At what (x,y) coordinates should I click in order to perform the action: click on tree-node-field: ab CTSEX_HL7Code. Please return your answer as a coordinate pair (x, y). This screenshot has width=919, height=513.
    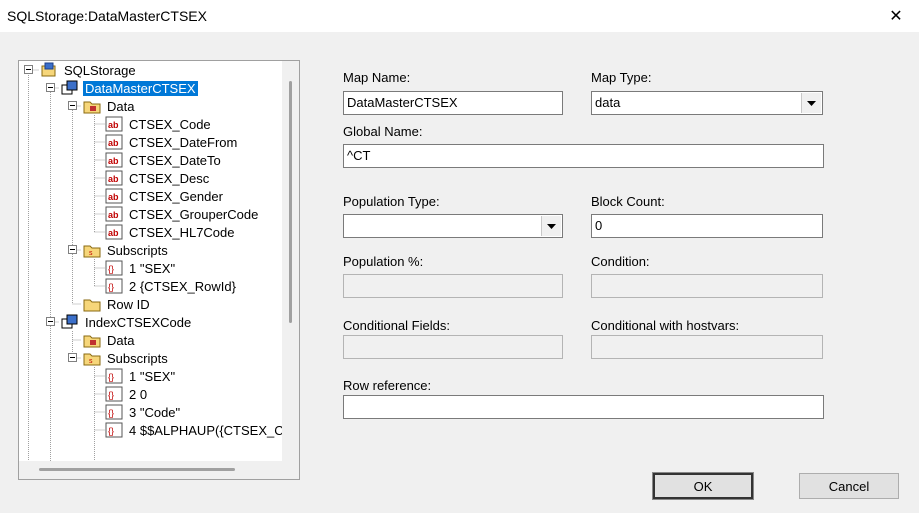
    Looking at the image, I should click on (171, 232).